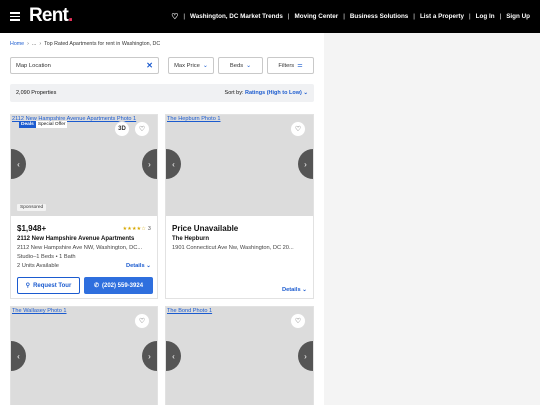 The height and width of the screenshot is (405, 540). I want to click on nav-sign-up: Sign Up, so click(518, 16).